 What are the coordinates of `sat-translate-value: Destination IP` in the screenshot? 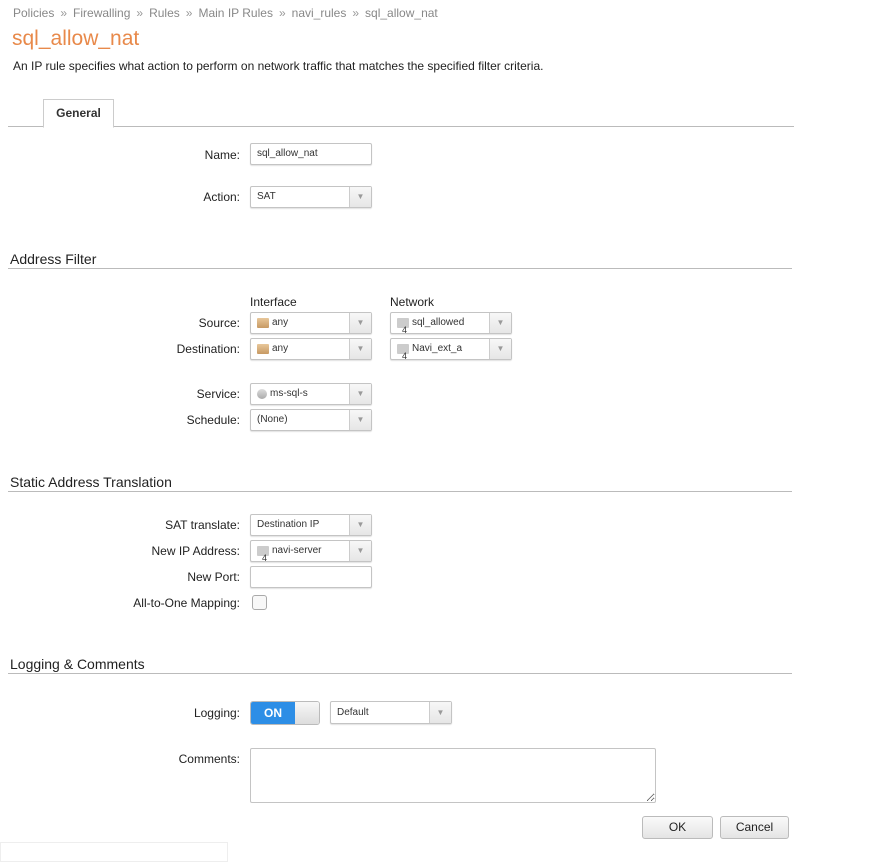 It's located at (288, 524).